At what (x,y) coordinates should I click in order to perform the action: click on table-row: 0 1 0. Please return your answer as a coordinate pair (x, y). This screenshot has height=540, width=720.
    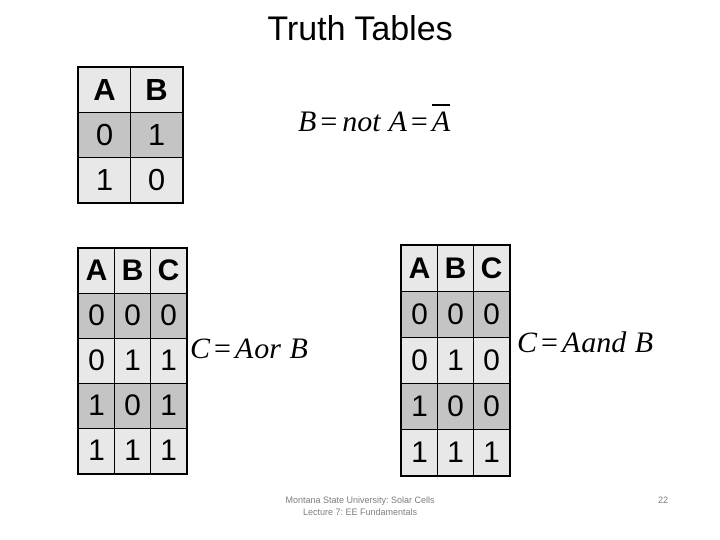
    Looking at the image, I should click on (455, 360).